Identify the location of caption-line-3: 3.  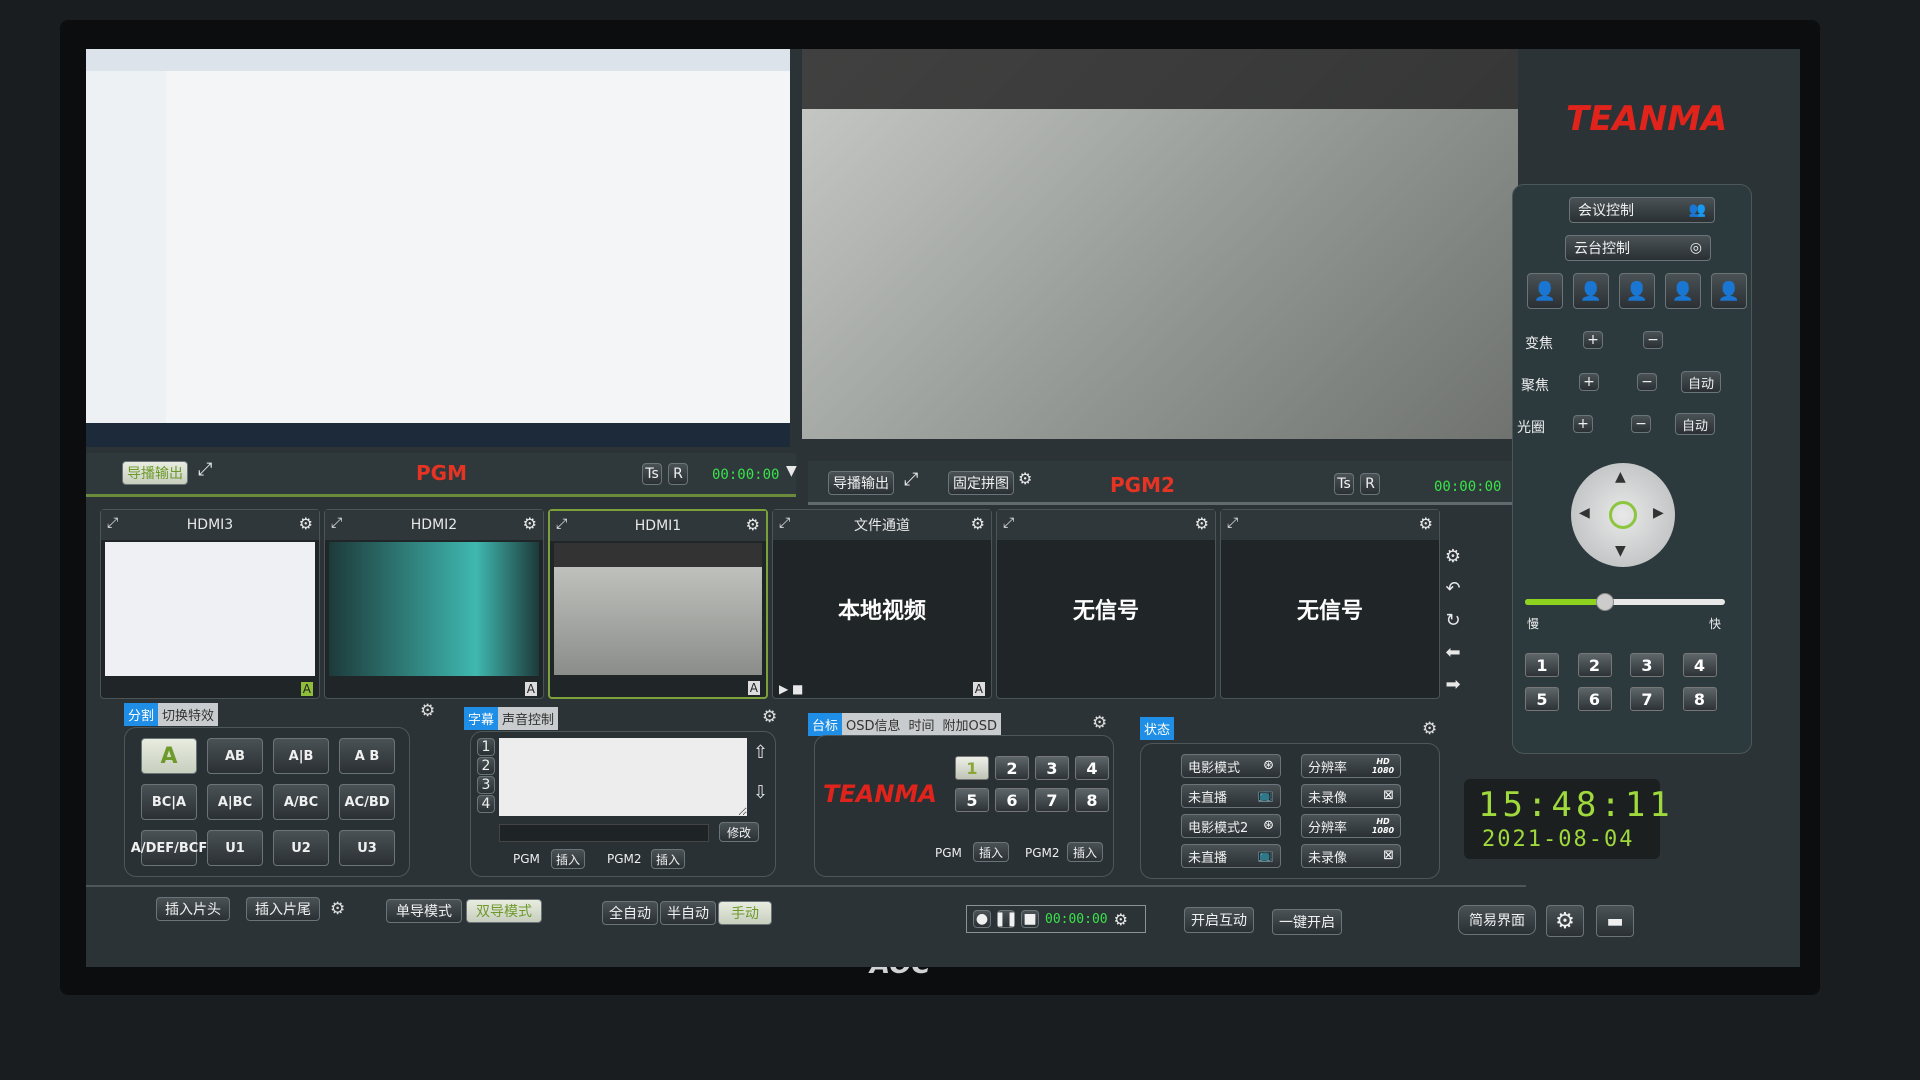
(486, 785).